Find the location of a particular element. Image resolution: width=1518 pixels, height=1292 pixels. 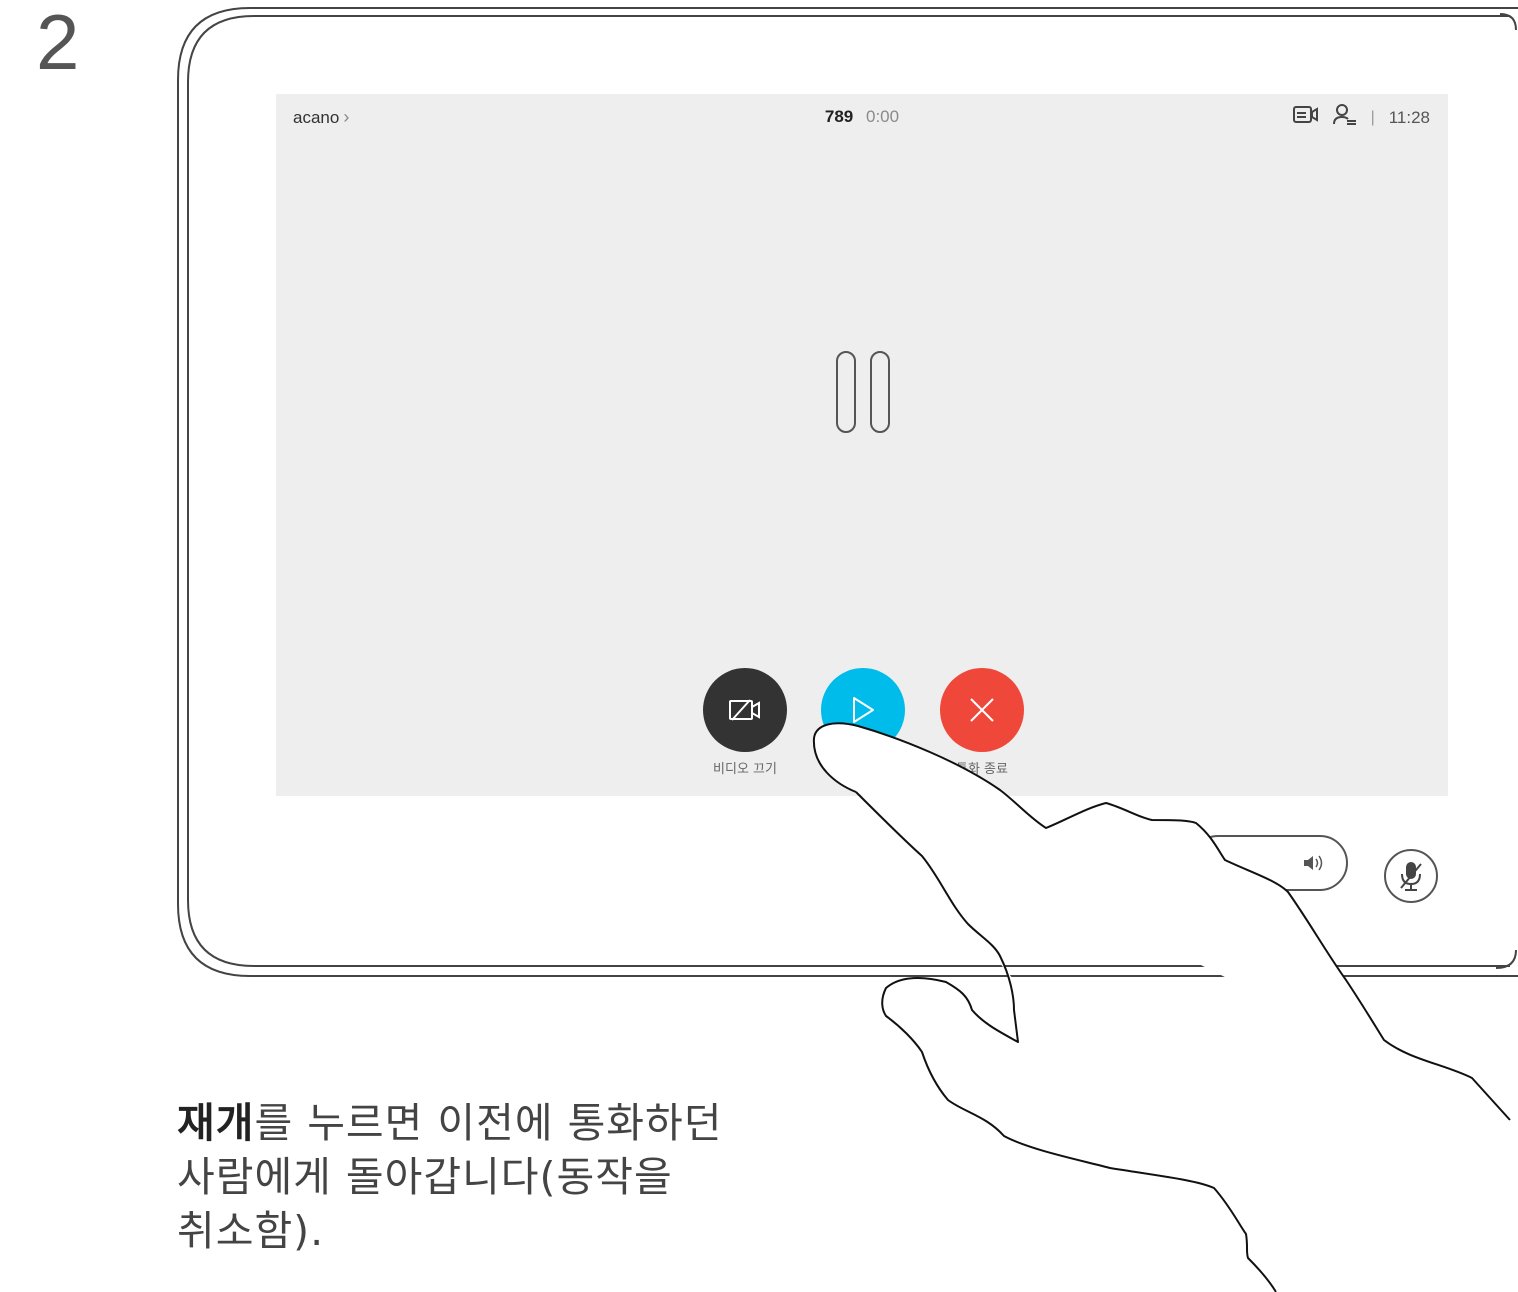

caption-bold: 재개 is located at coordinates (216, 1123).